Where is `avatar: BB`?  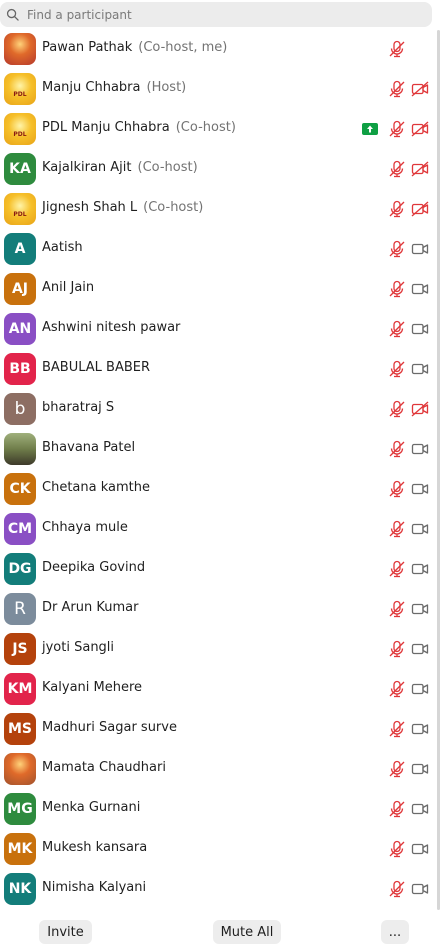
avatar: BB is located at coordinates (20, 369).